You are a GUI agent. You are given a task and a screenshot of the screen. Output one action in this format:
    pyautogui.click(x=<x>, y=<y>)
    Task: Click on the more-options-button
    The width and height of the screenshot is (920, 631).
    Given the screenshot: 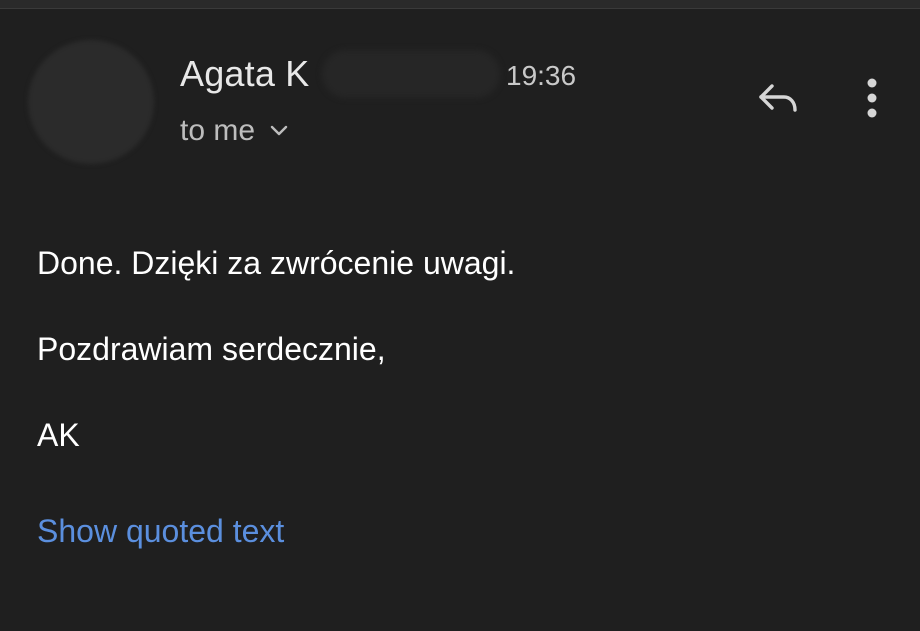 What is the action you would take?
    pyautogui.click(x=872, y=100)
    